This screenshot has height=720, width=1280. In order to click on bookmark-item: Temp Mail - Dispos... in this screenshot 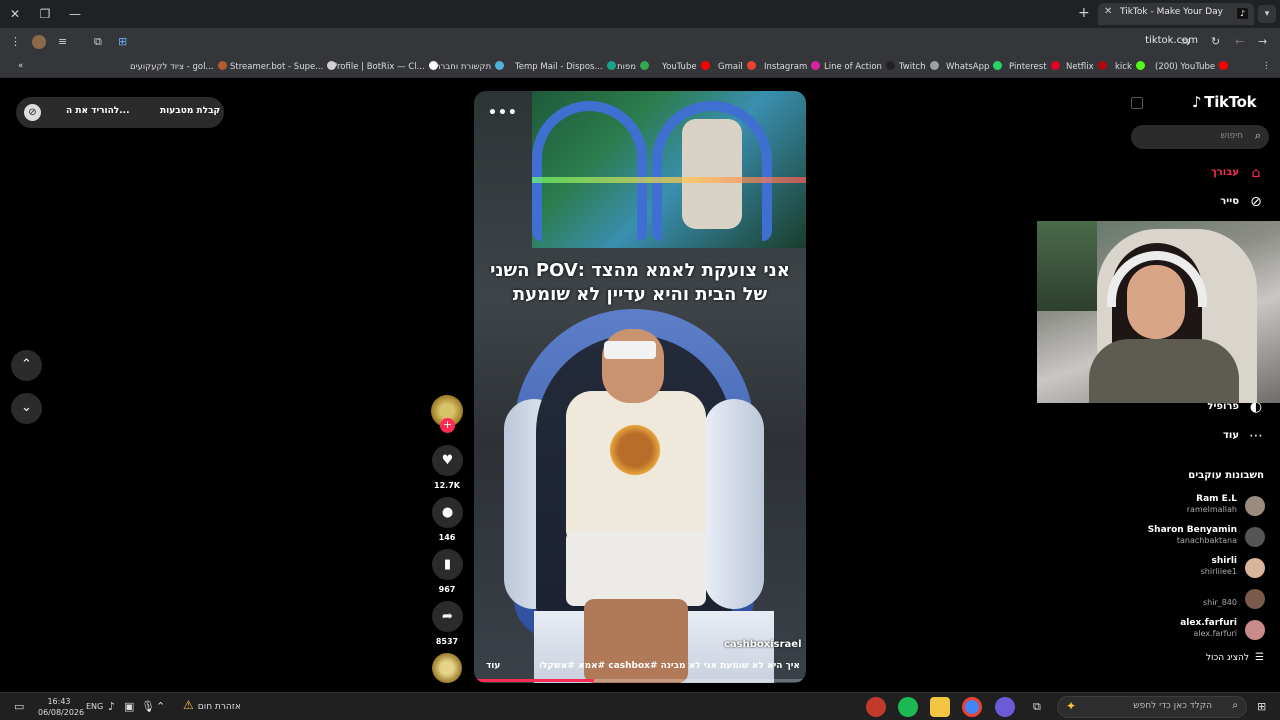, I will do `click(565, 66)`.